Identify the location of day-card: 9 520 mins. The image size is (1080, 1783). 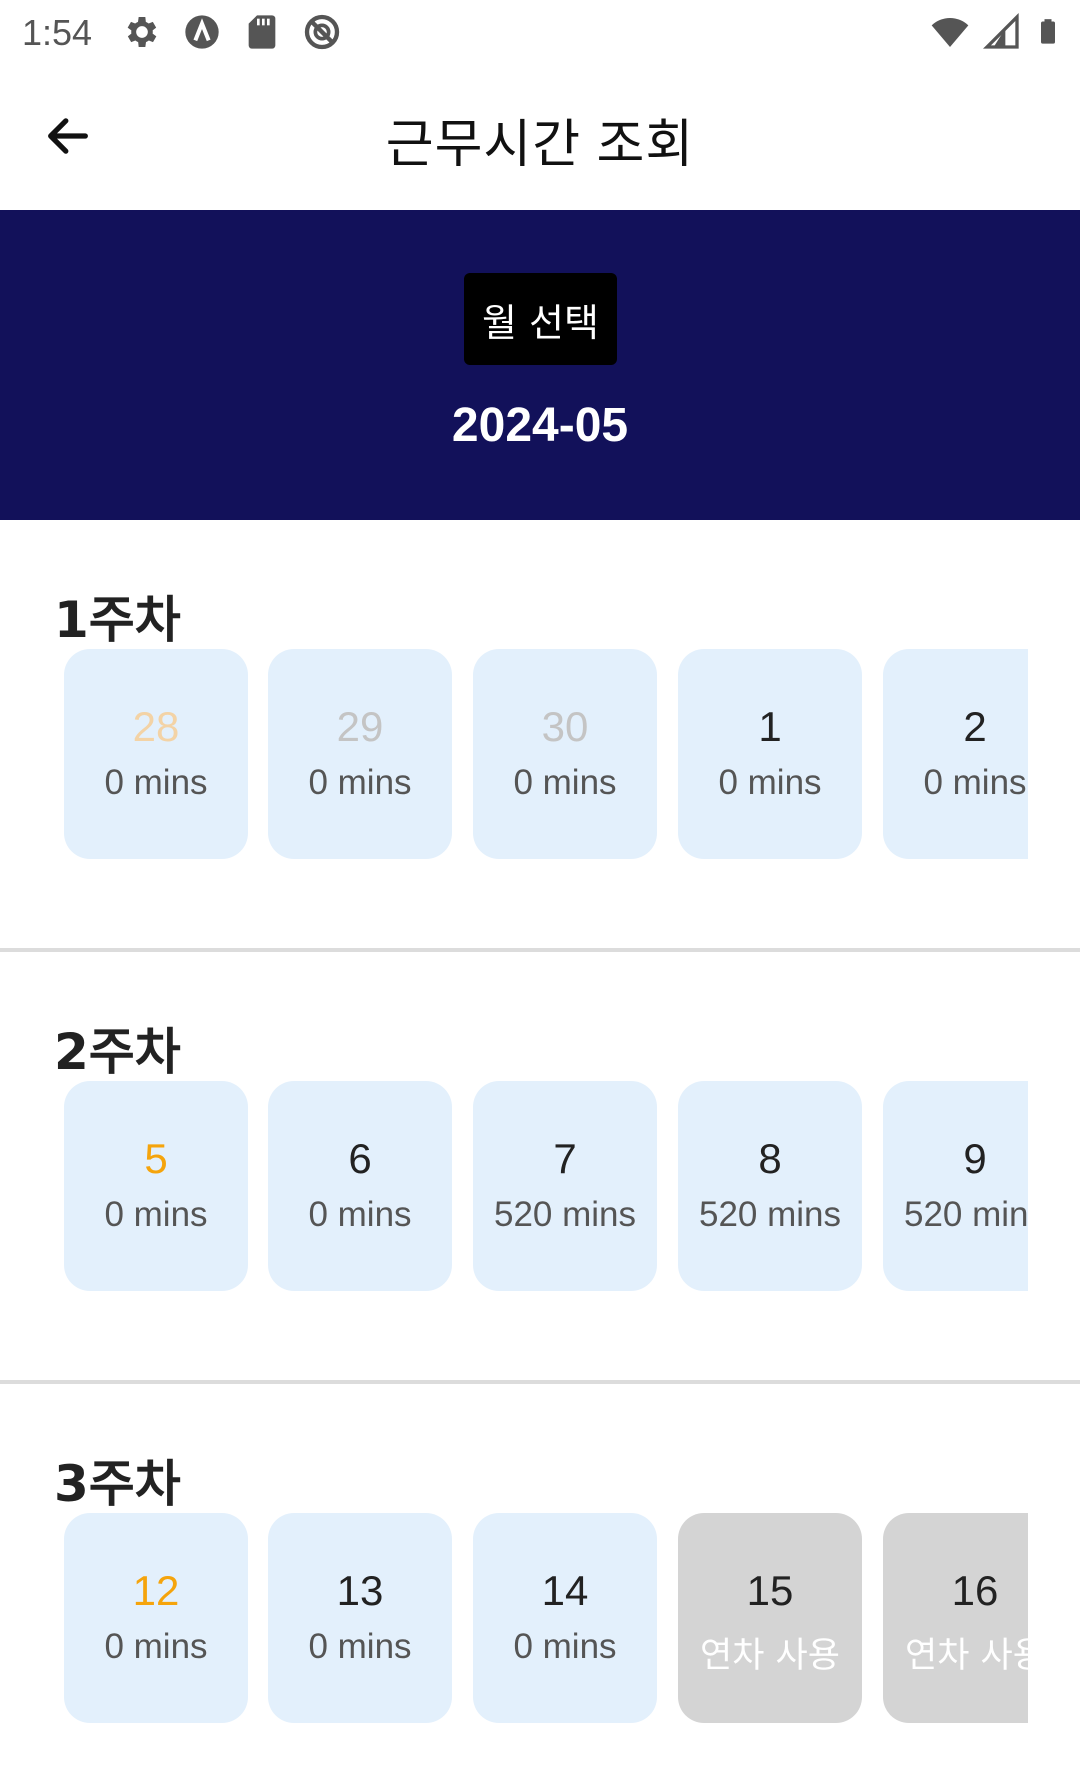
(955, 1186).